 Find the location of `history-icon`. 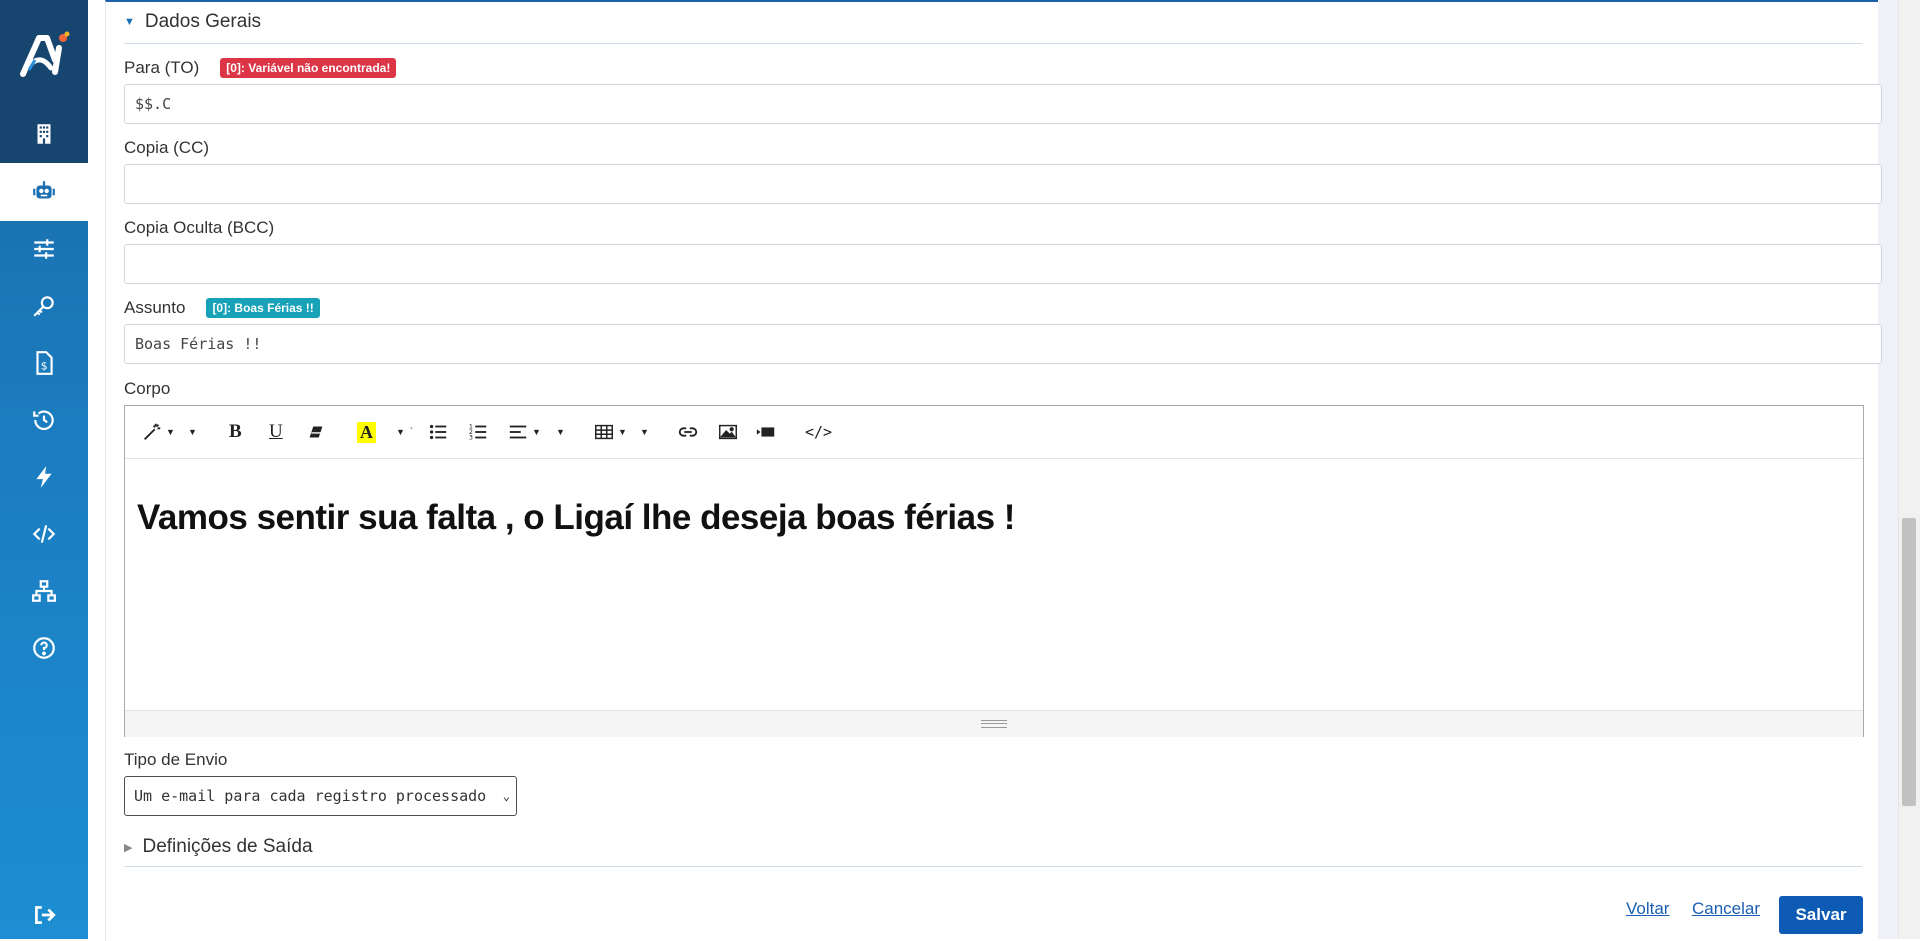

history-icon is located at coordinates (44, 420).